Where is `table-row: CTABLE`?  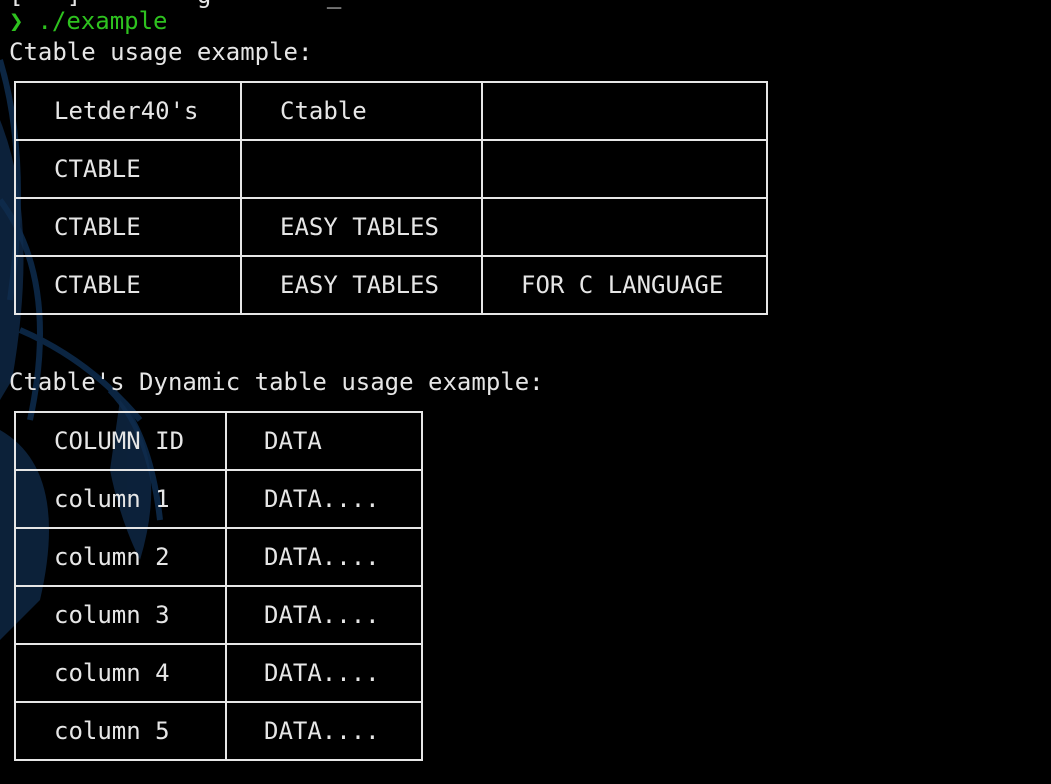
table-row: CTABLE is located at coordinates (391, 169).